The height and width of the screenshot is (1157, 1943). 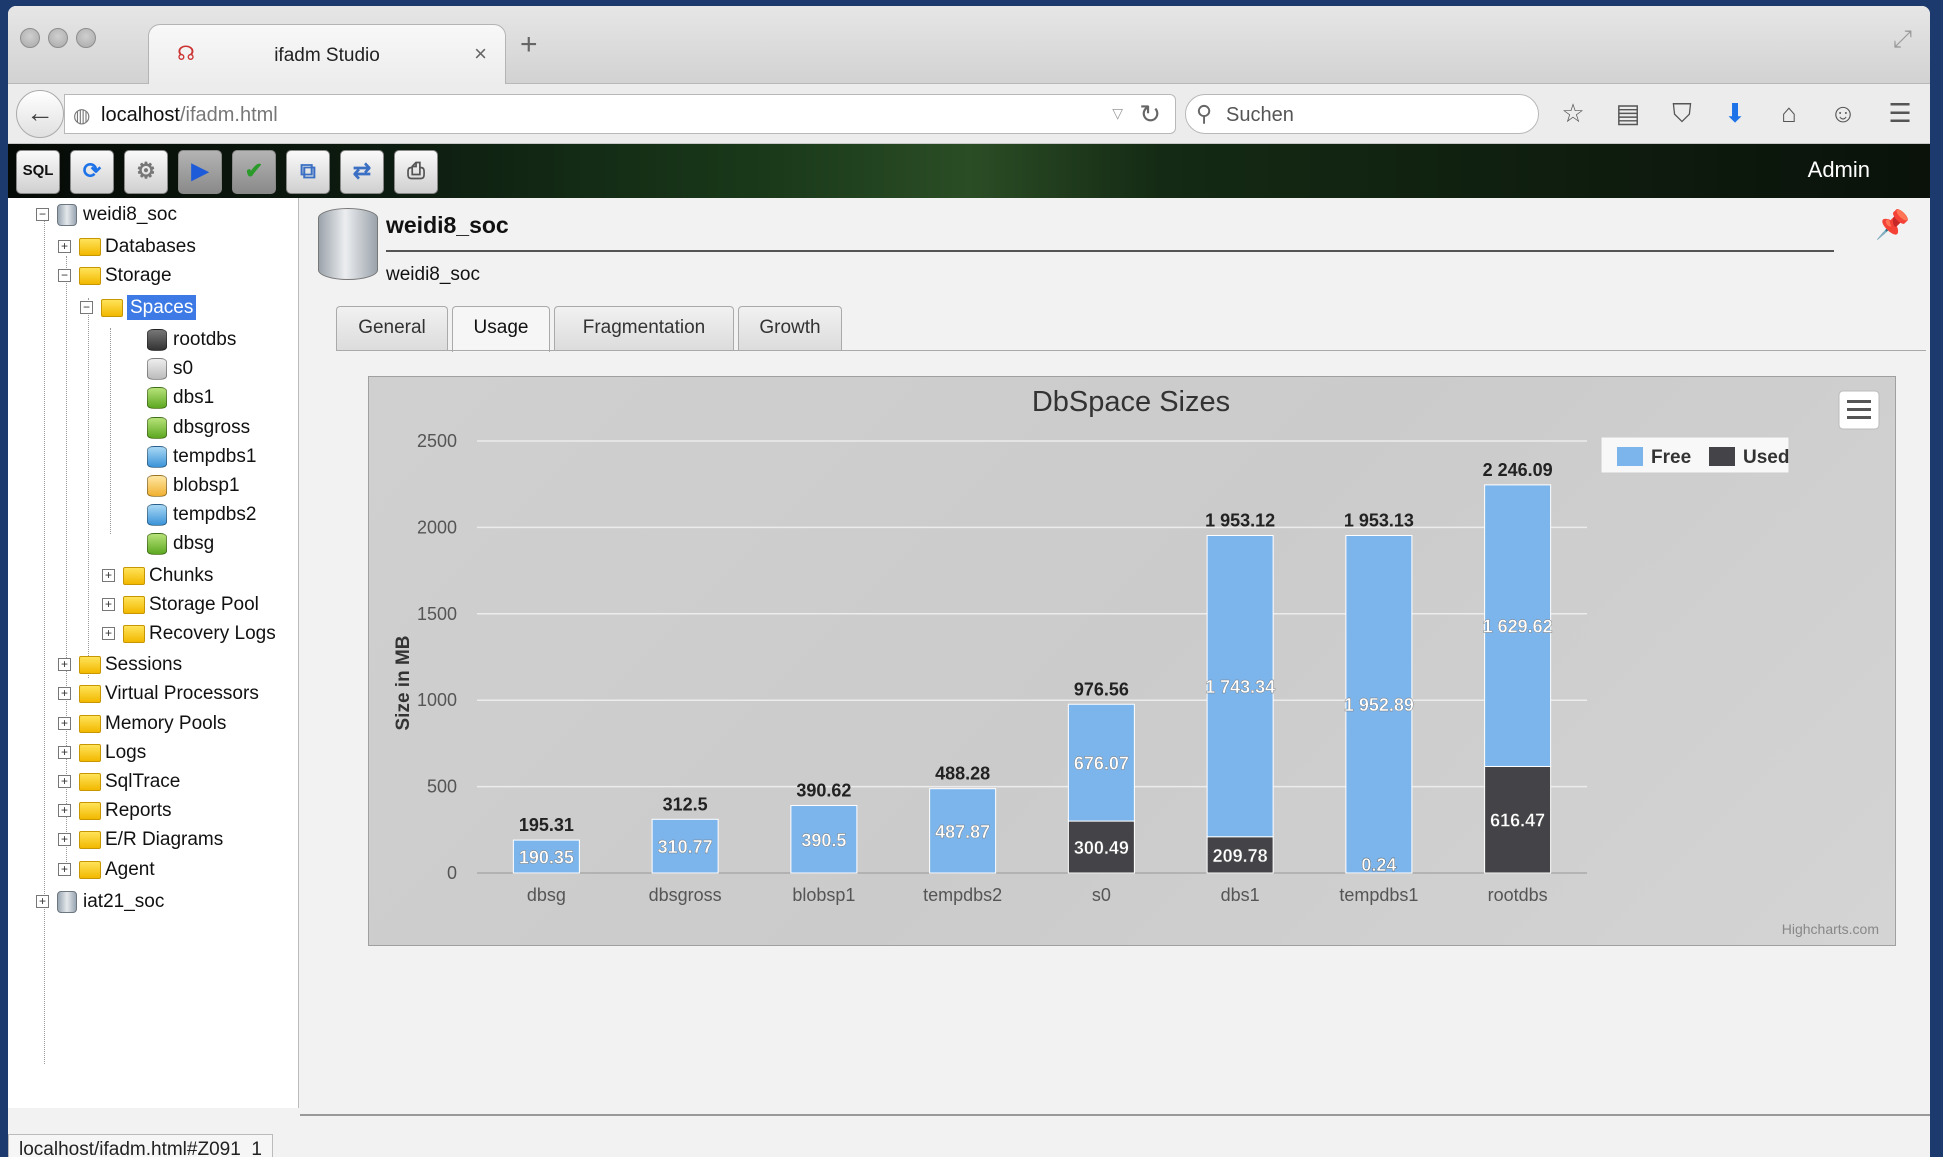 What do you see at coordinates (215, 514) in the screenshot?
I see `tree-label: tempdbs2` at bounding box center [215, 514].